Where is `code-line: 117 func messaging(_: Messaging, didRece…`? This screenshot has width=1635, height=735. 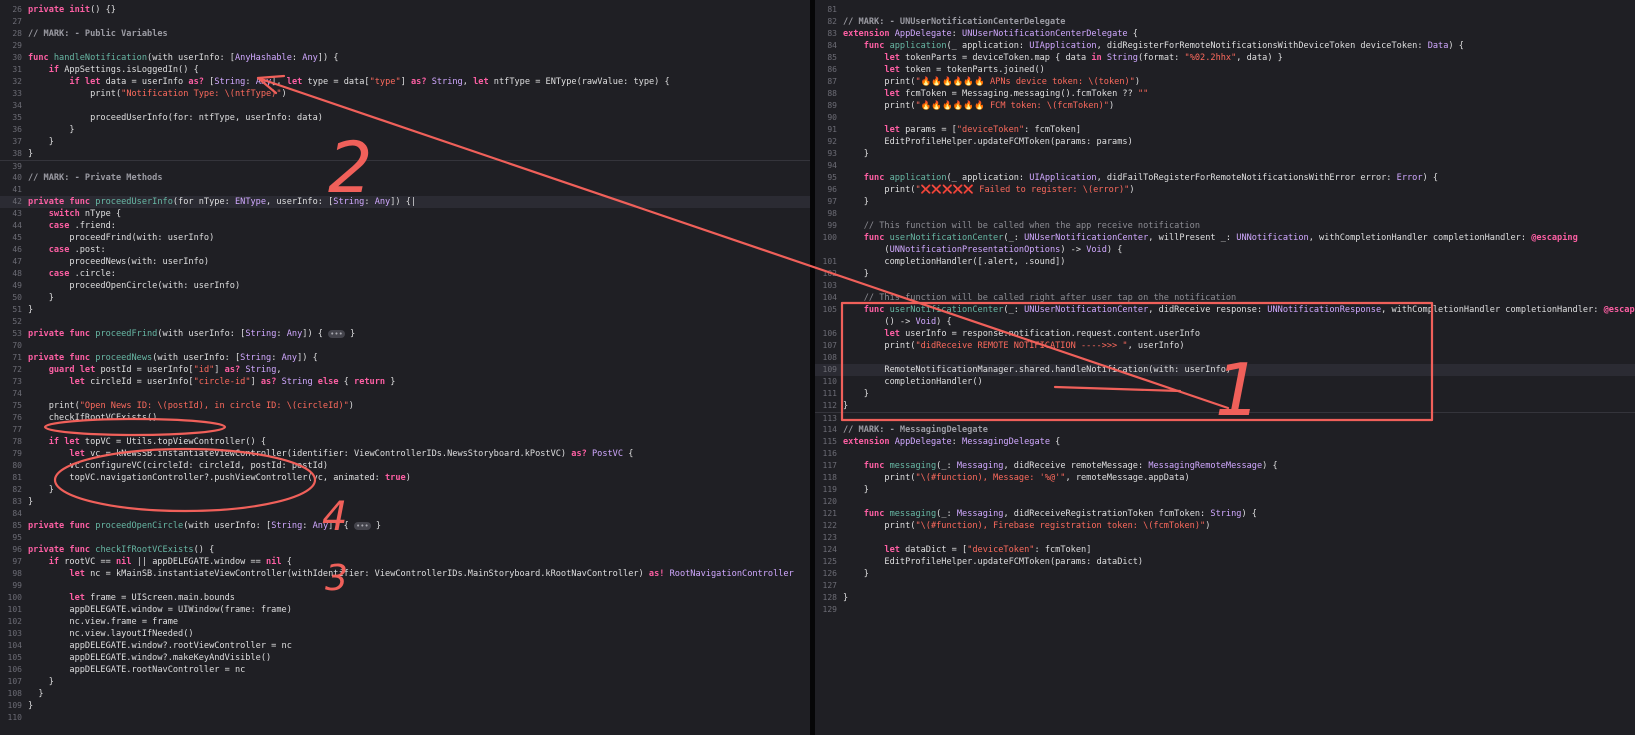
code-line: 117 func messaging(_: Messaging, didRece… is located at coordinates (1225, 466).